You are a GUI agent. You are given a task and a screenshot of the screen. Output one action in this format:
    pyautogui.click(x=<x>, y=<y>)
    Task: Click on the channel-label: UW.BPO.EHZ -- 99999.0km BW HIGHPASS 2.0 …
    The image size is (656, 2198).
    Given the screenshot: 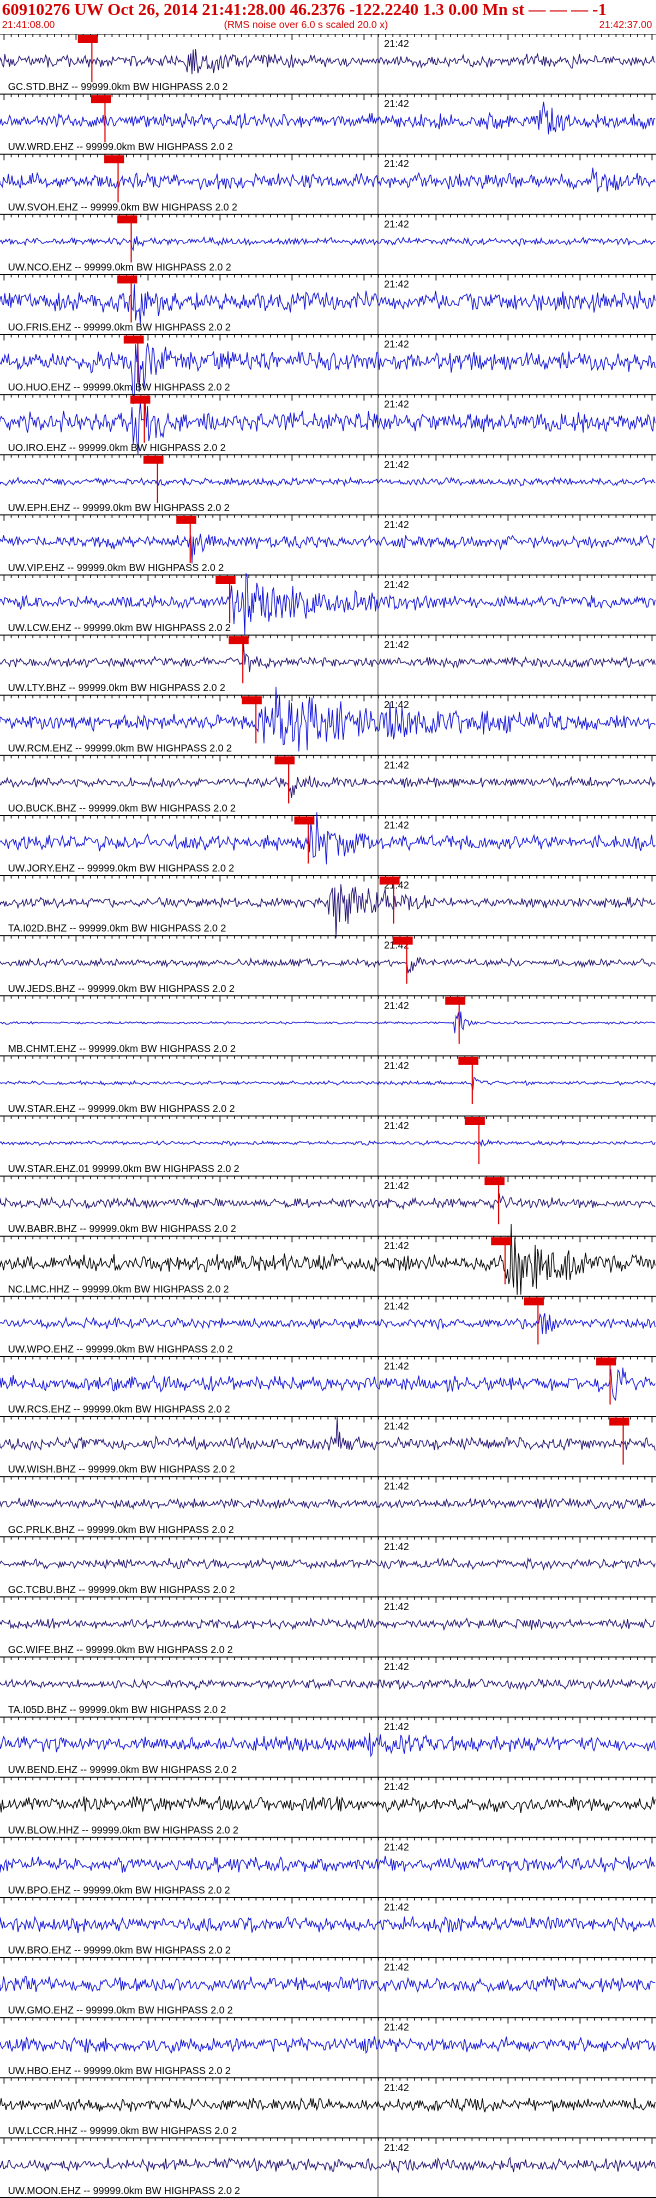 What is the action you would take?
    pyautogui.click(x=119, y=1890)
    